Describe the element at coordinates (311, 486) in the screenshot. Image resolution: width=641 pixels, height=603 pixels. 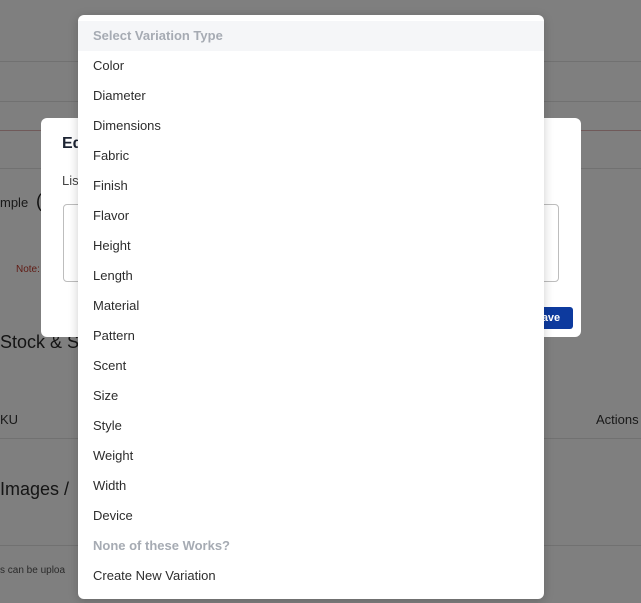
I see `option-width: Width` at that location.